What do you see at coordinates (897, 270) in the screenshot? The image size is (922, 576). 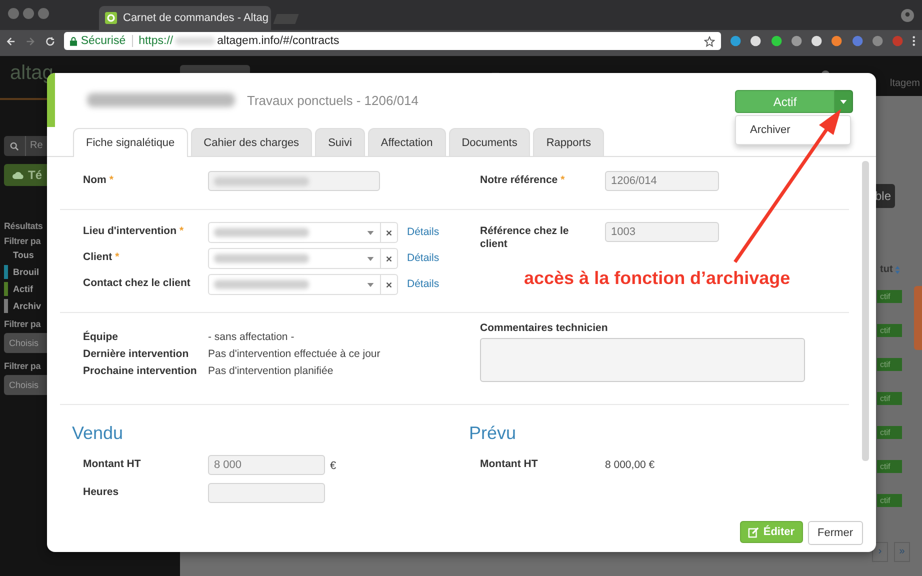 I see `sort-icon` at bounding box center [897, 270].